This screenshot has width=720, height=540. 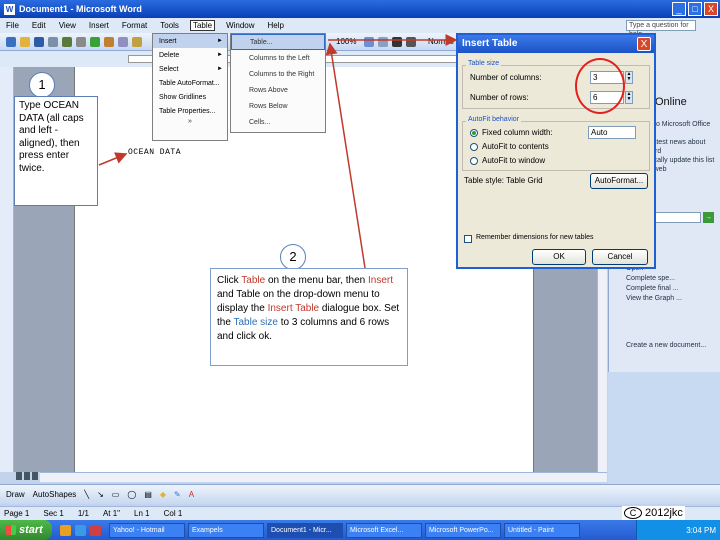 What do you see at coordinates (42, 85) in the screenshot?
I see `step-1-badge: 1` at bounding box center [42, 85].